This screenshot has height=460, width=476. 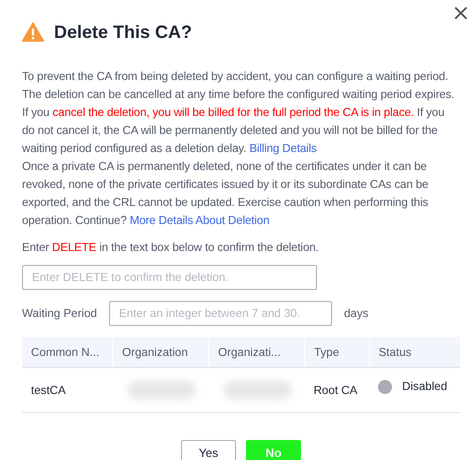 What do you see at coordinates (171, 248) in the screenshot?
I see `confirm-prompt: Enter DELETE in the text box below to confirm the deletion.` at bounding box center [171, 248].